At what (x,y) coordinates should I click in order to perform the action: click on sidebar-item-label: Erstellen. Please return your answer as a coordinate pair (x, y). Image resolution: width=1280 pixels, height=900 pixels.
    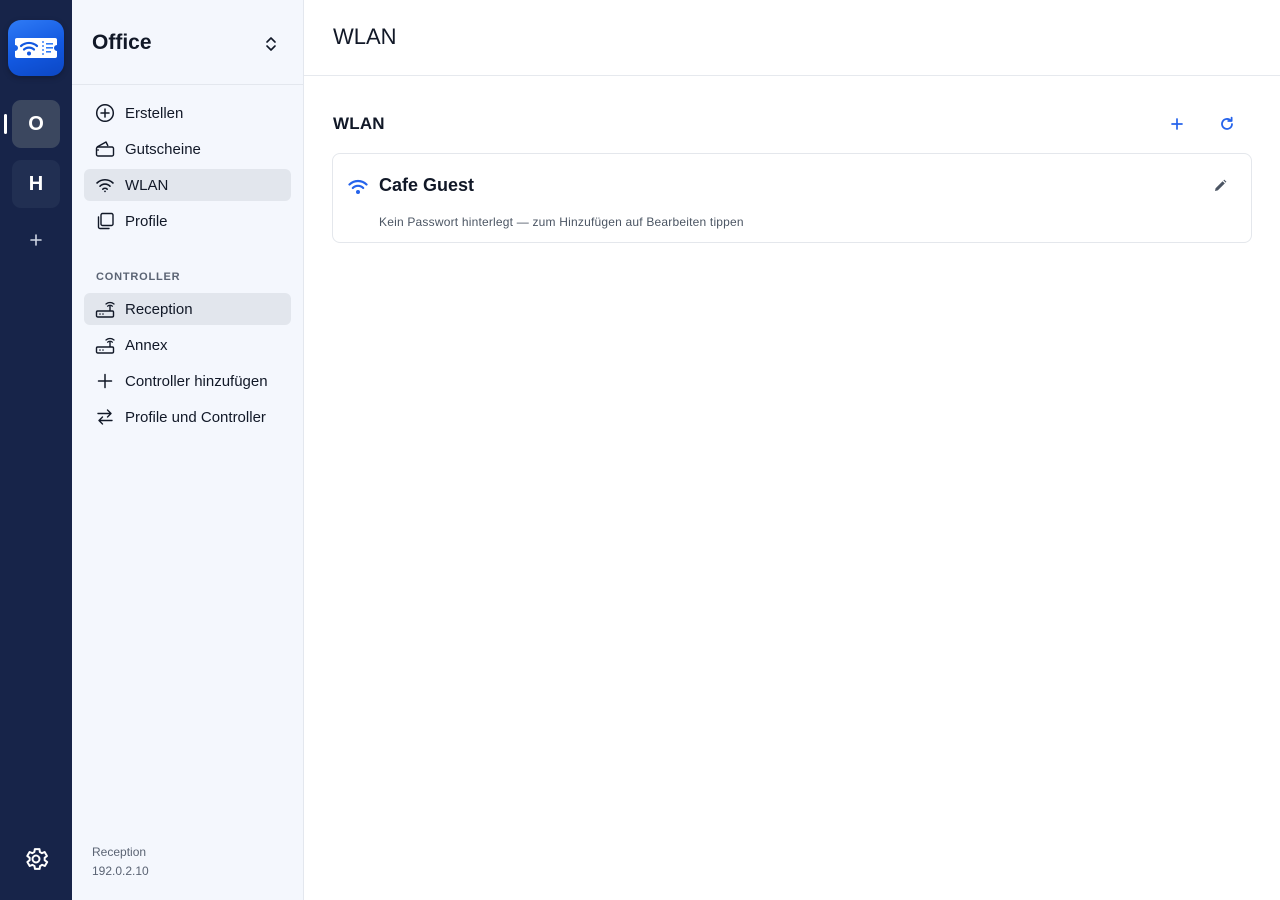
    Looking at the image, I should click on (154, 113).